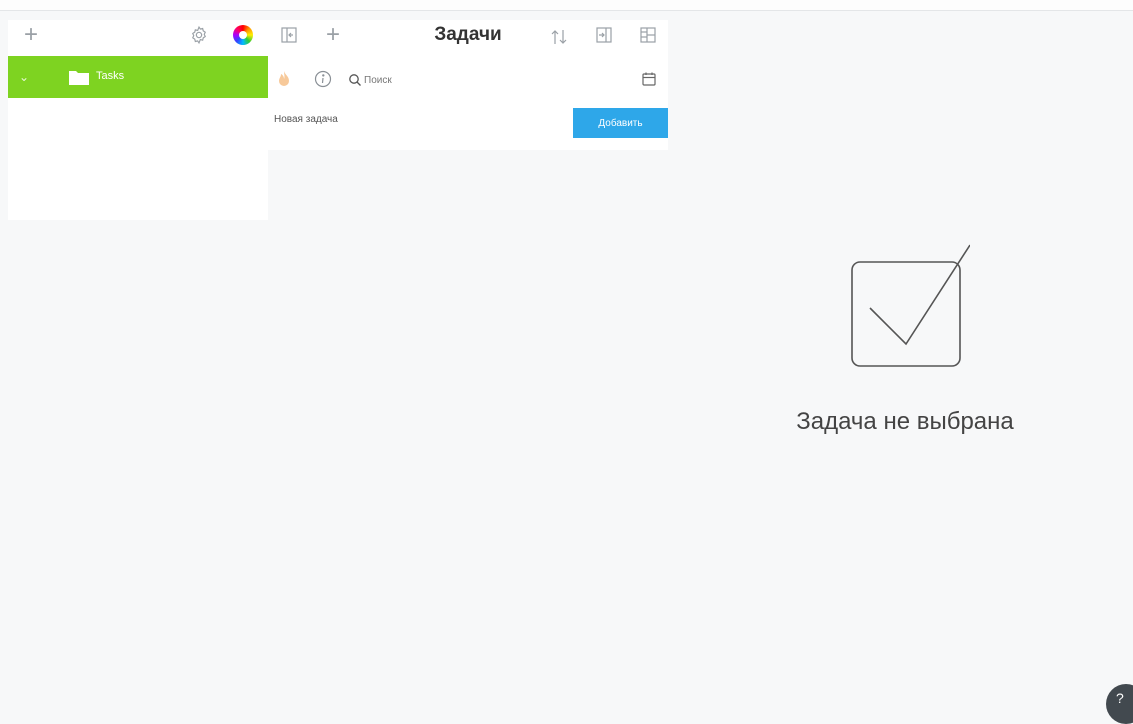 This screenshot has width=1133, height=724. I want to click on sidebar-item-label: Tasks, so click(110, 76).